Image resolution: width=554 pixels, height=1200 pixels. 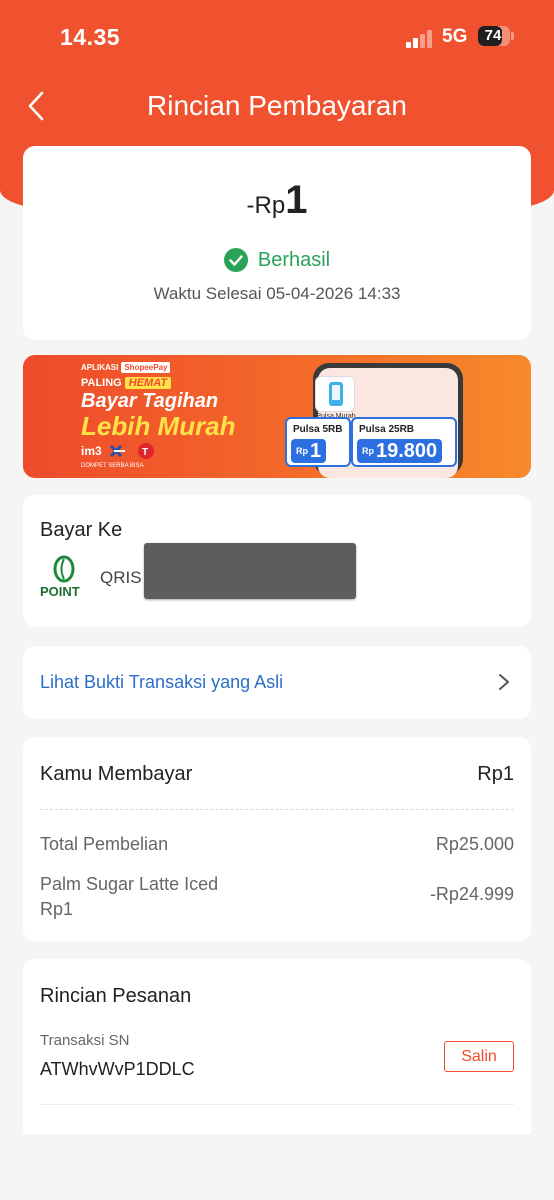 I want to click on proof-link-card: Lihat Bukti Transaksi yang Asli, so click(x=277, y=682).